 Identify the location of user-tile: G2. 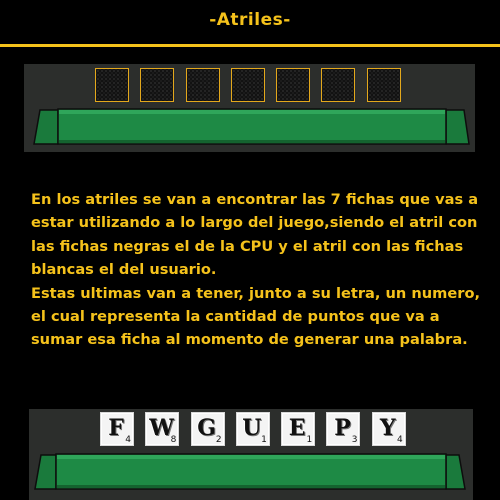
(207, 429).